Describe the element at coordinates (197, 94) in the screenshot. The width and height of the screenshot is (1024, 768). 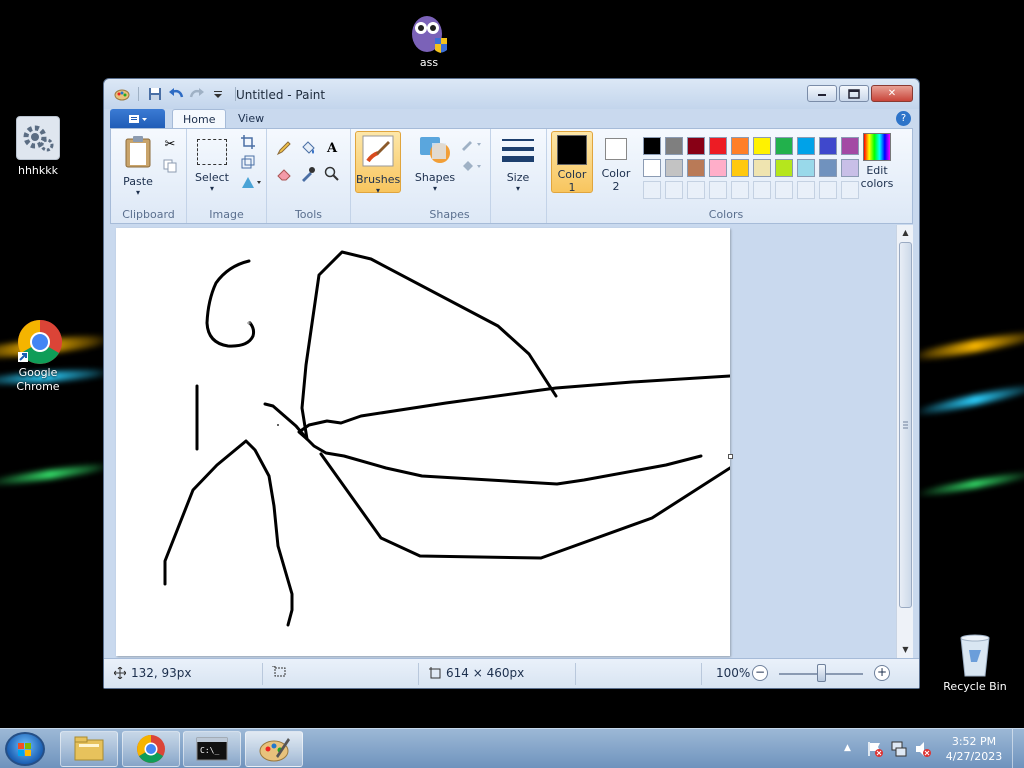
I see `redo-icon` at that location.